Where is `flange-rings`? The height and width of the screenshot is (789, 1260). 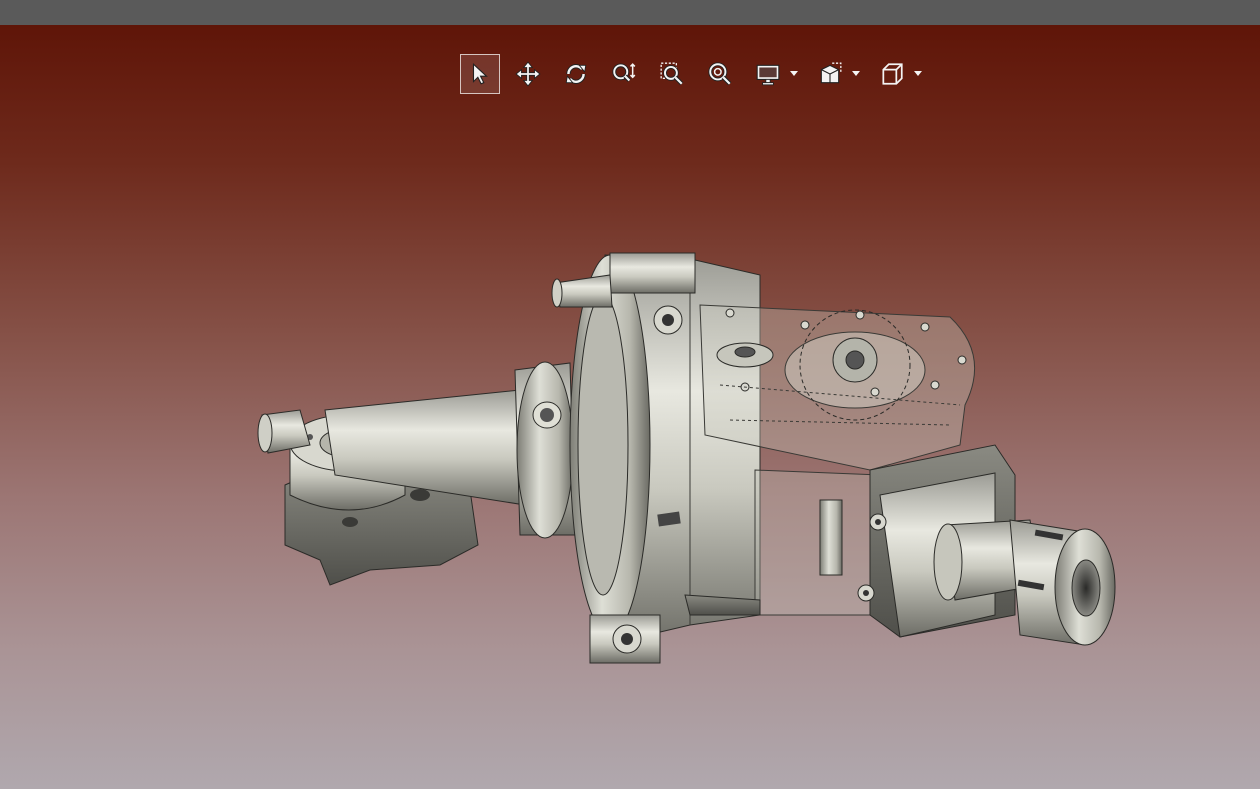 flange-rings is located at coordinates (545, 450).